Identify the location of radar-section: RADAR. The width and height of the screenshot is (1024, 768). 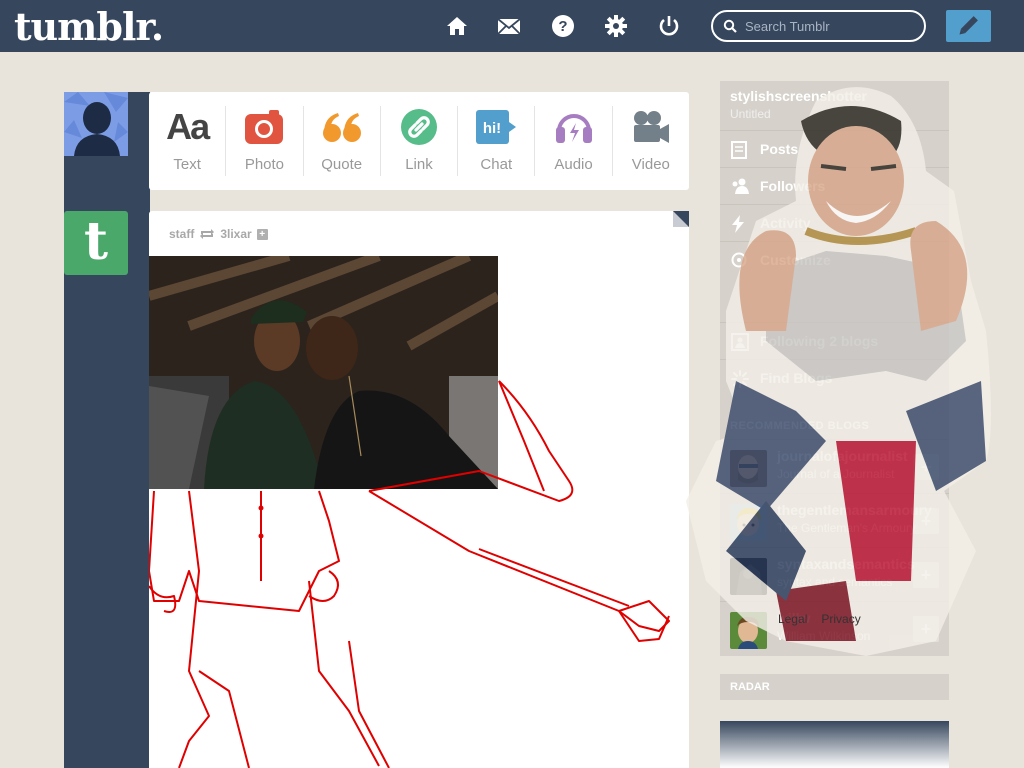
(834, 687).